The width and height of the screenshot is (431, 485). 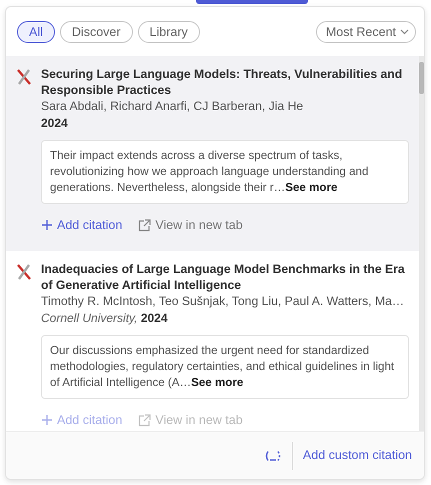 I want to click on result-title: Inadequacies of Large Language Model Benchmarks in the Era of Generative Artificial Intelligence, so click(x=225, y=276).